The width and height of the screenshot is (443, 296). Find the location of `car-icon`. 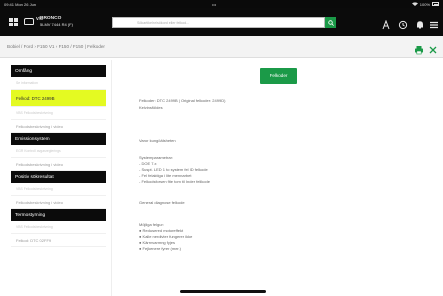

car-icon is located at coordinates (29, 21).